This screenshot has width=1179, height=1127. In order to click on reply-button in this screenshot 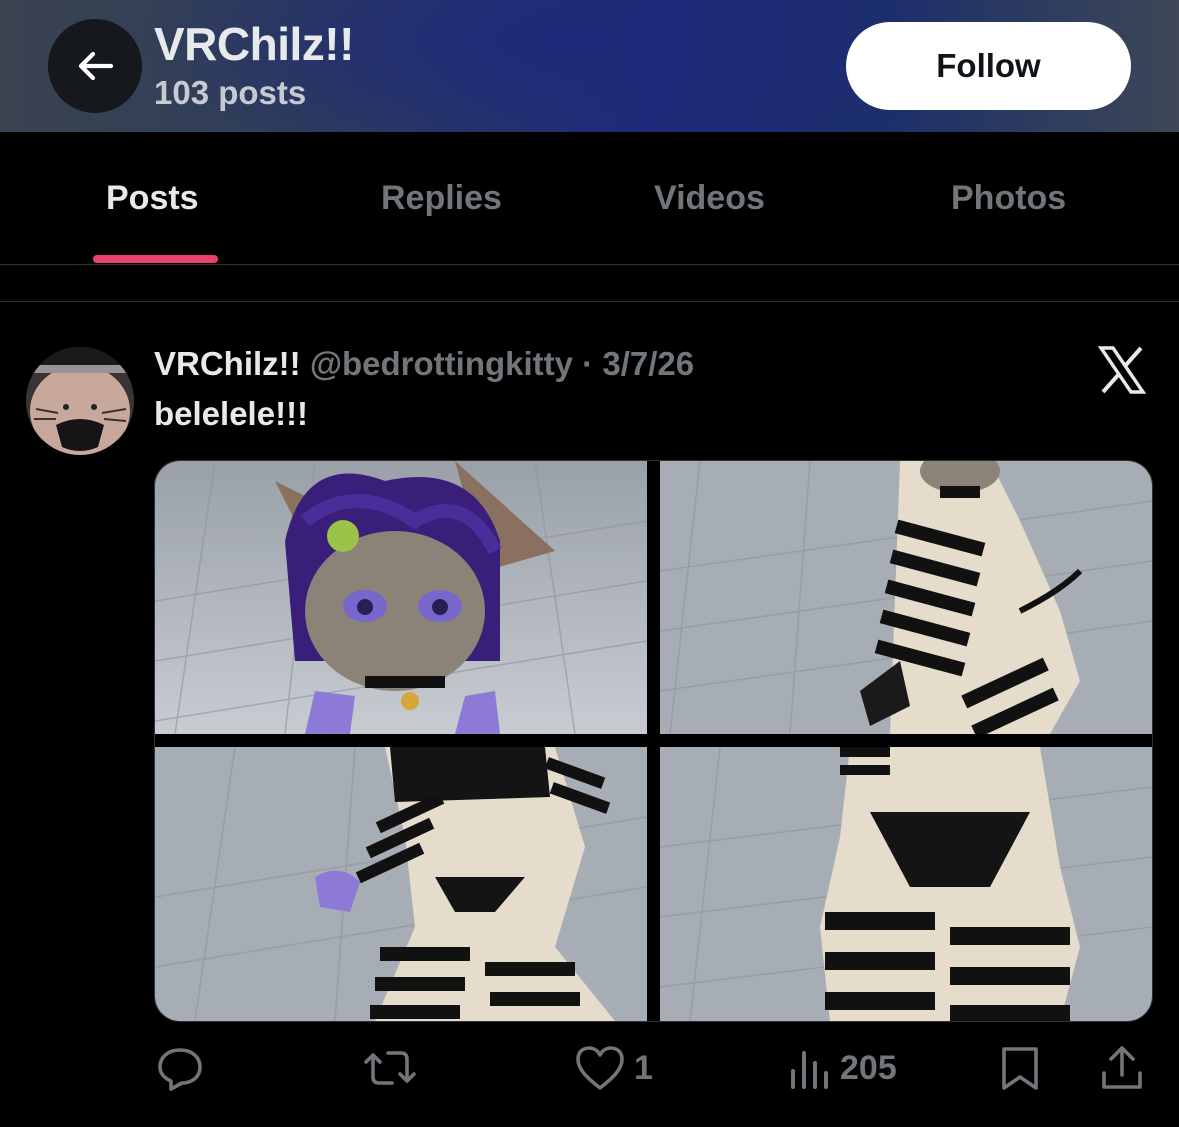, I will do `click(184, 1068)`.